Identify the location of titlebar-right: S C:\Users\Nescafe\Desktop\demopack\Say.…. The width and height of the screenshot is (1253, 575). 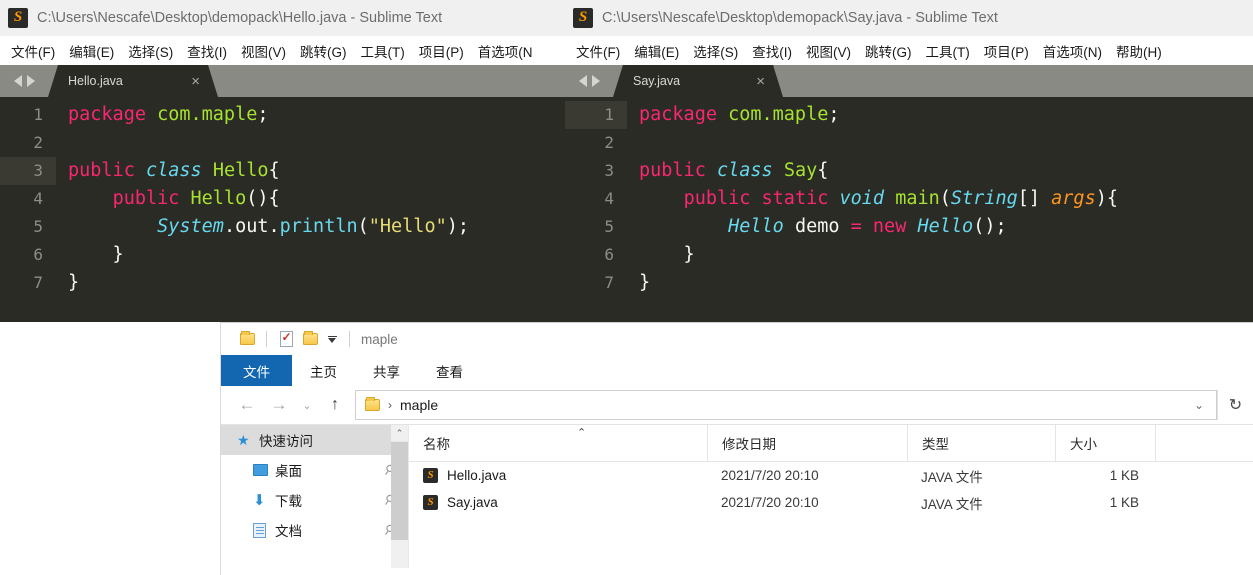
(909, 18).